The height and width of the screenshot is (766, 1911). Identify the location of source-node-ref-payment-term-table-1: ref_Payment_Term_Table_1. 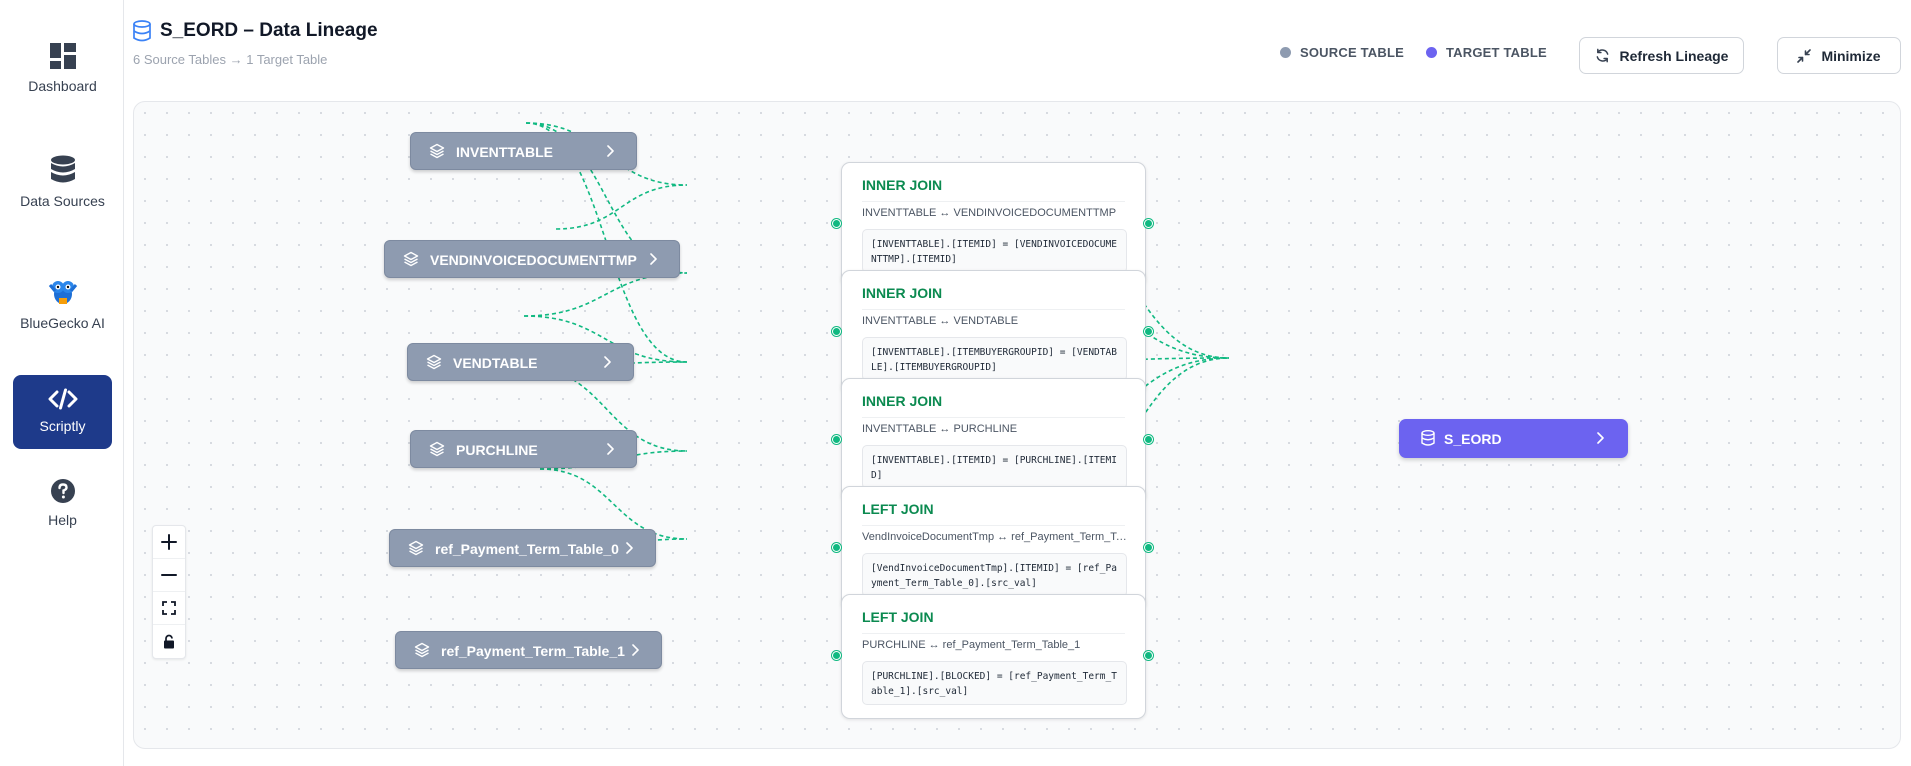
(528, 650).